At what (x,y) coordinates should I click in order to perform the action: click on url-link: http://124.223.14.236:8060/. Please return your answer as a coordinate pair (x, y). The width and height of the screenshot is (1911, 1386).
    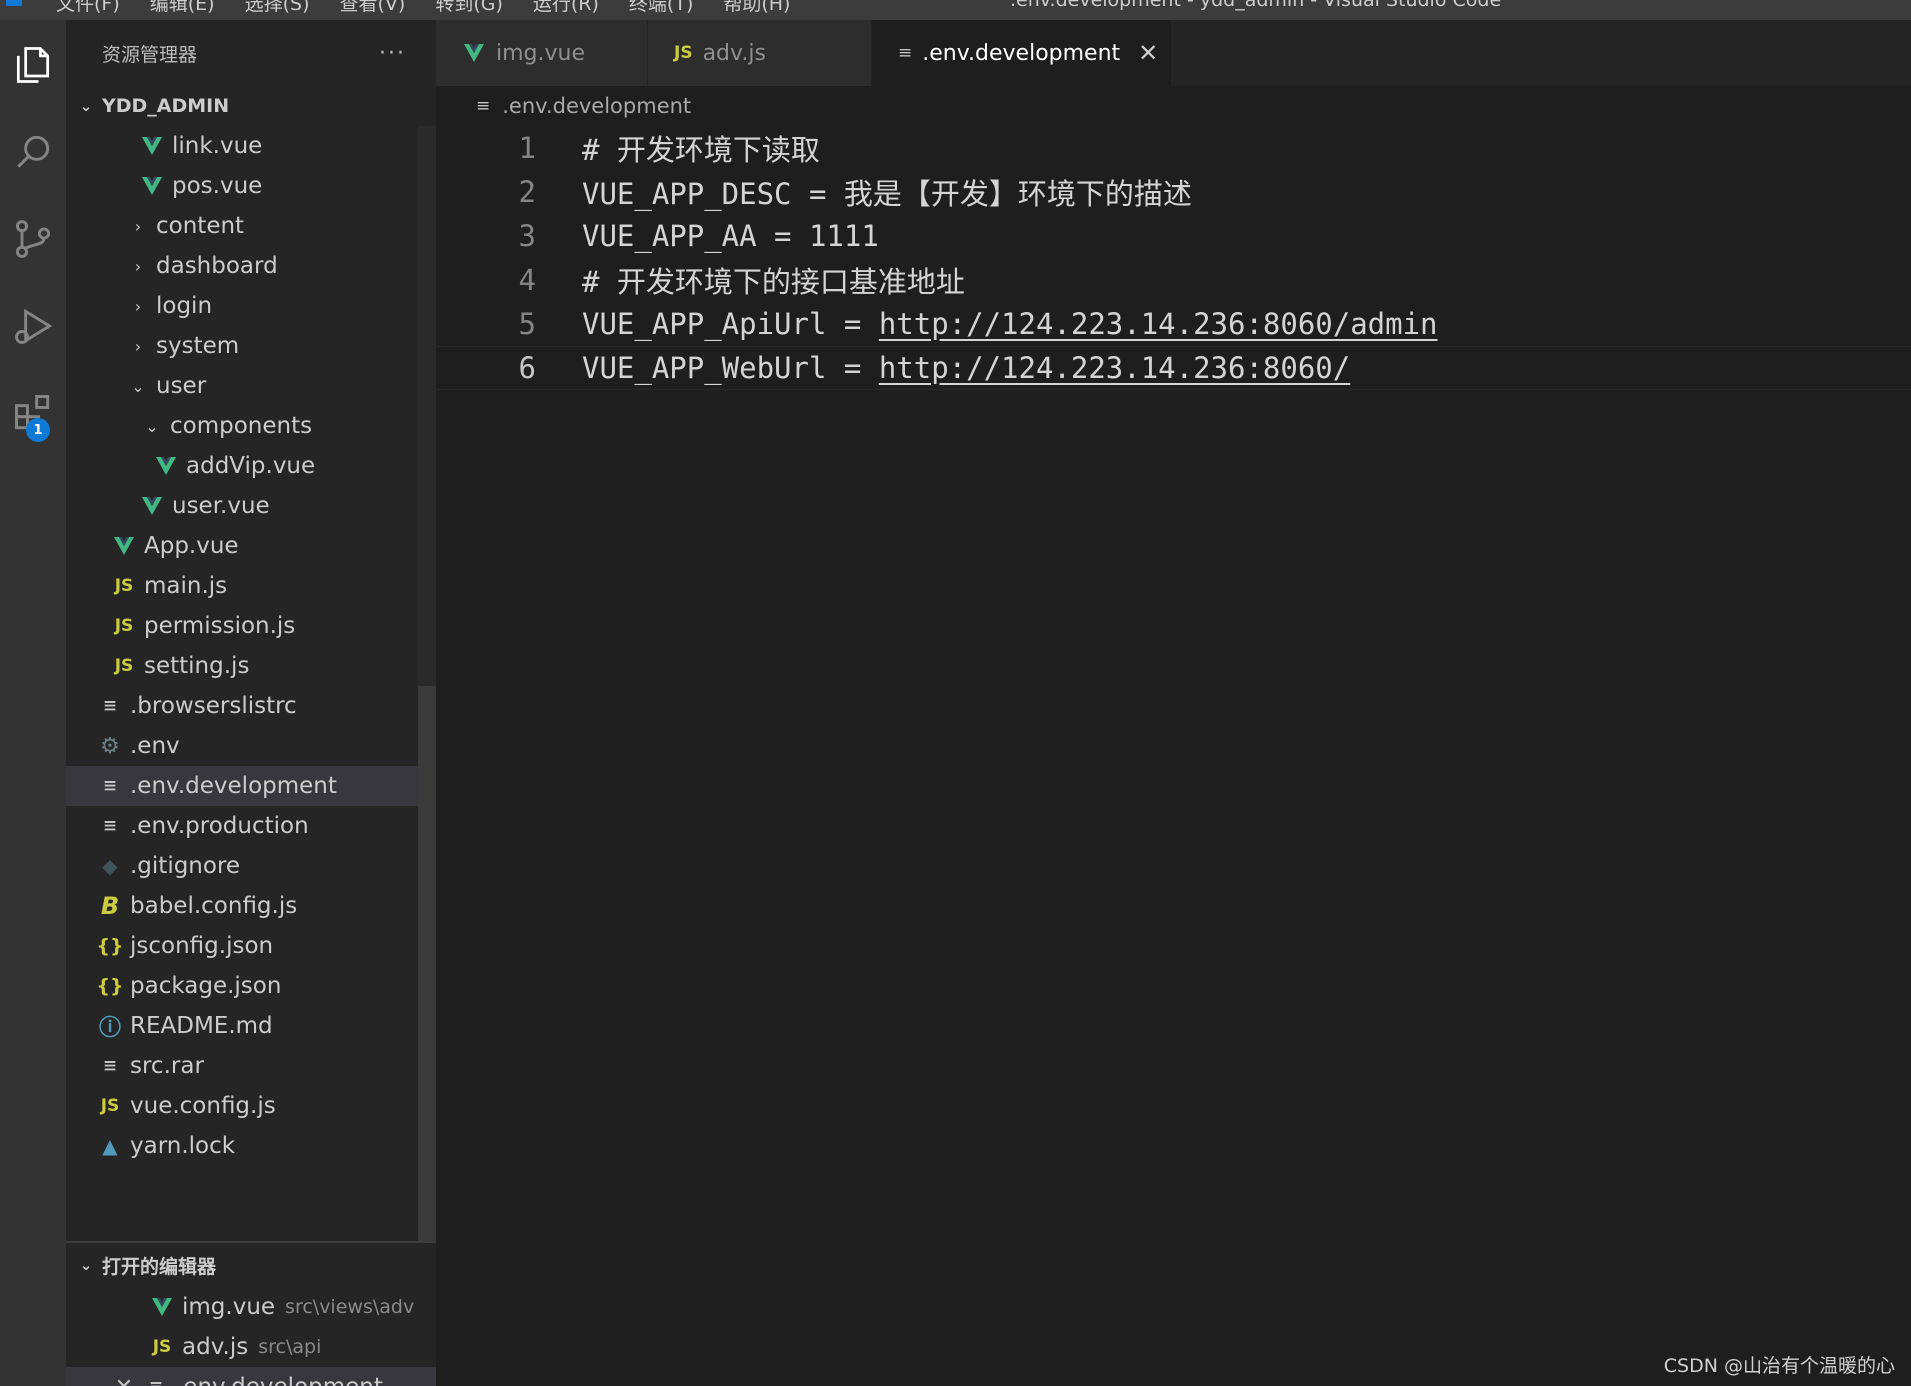
    Looking at the image, I should click on (1114, 368).